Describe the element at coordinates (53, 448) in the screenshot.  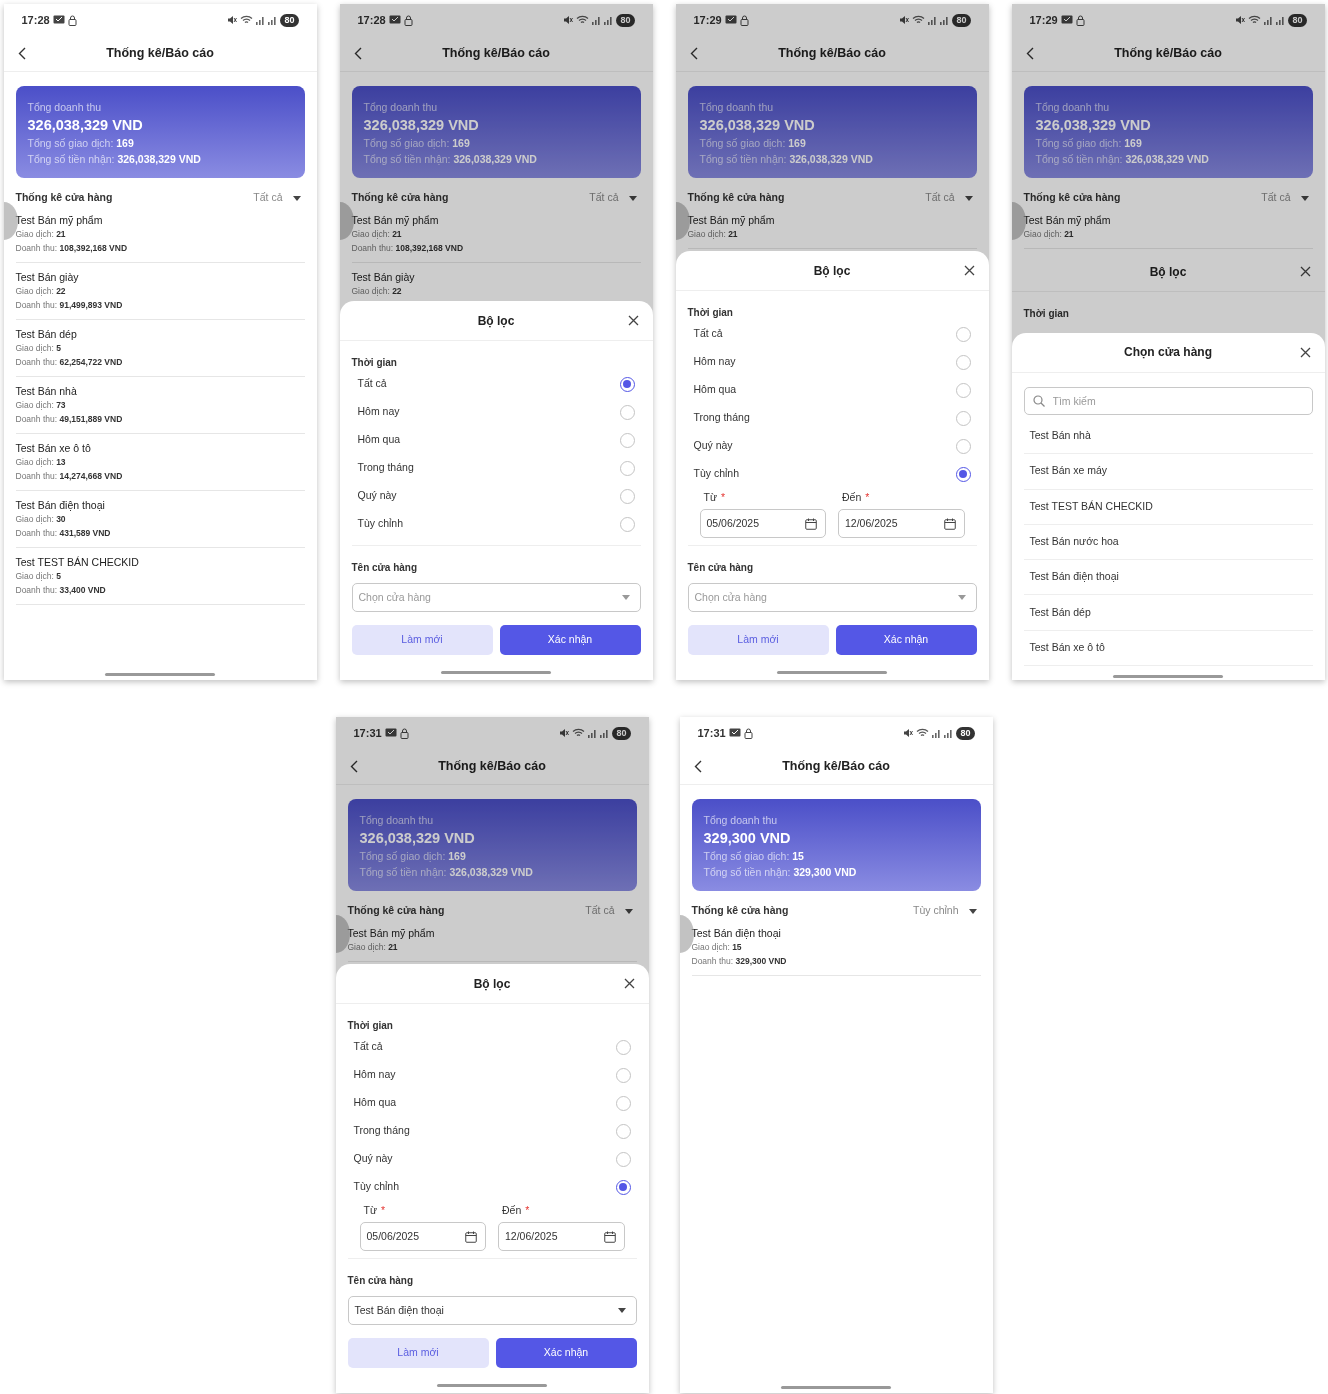
I see `store-name: Test Bán xe ô tô` at that location.